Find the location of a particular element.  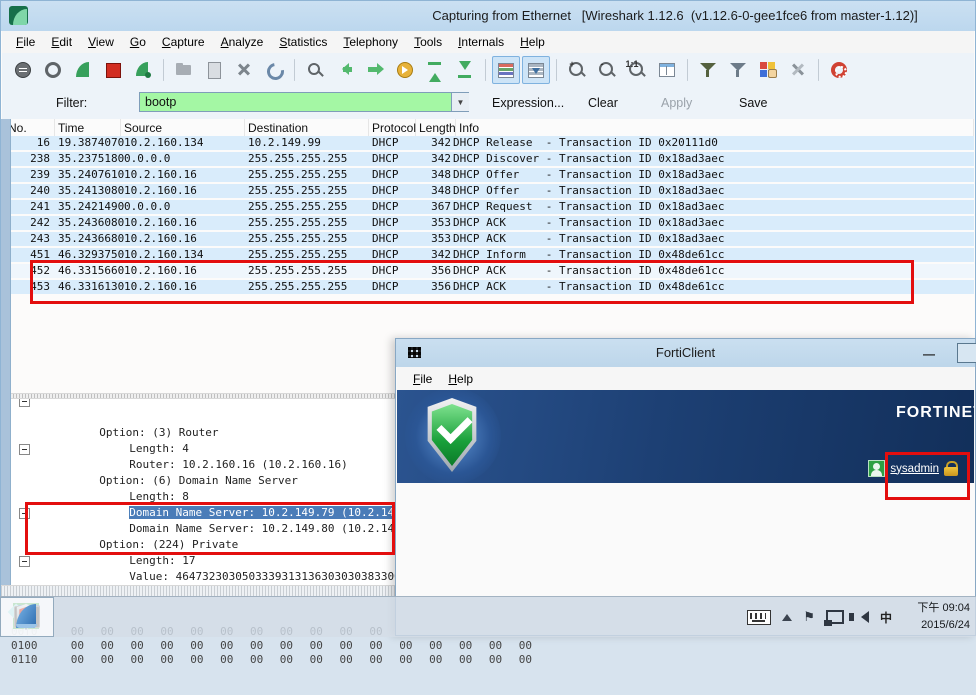

maximize-button is located at coordinates (966, 353).